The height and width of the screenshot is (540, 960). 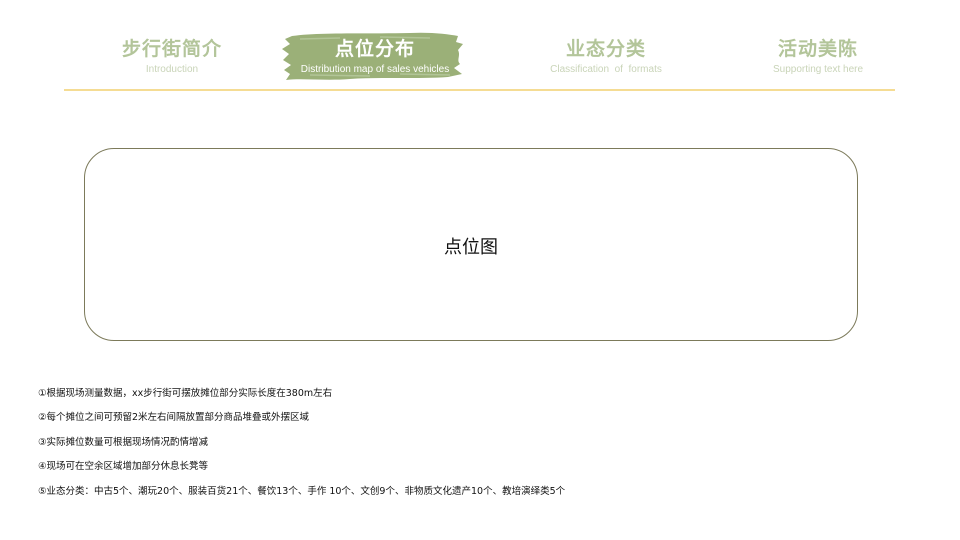 I want to click on tab-introduction: 步行街简介 Introduction, so click(x=172, y=56).